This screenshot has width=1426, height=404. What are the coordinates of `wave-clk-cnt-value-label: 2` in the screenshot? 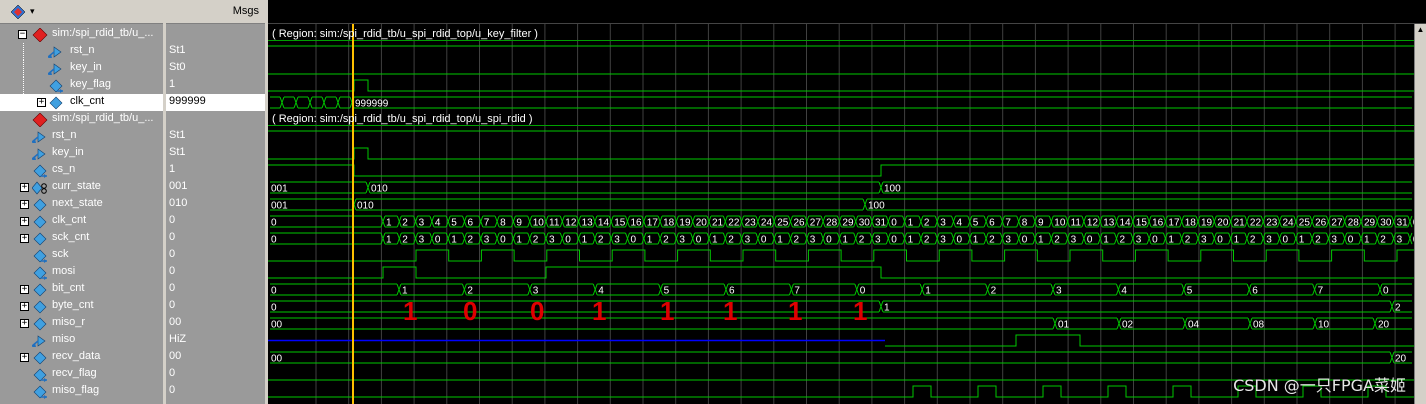 It's located at (927, 223).